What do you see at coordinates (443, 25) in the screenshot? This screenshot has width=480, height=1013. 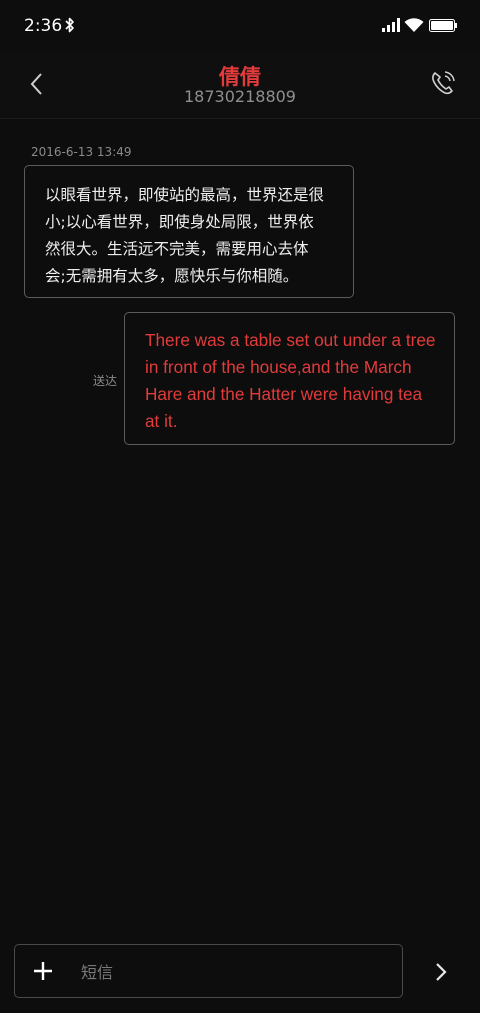 I see `battery-icon` at bounding box center [443, 25].